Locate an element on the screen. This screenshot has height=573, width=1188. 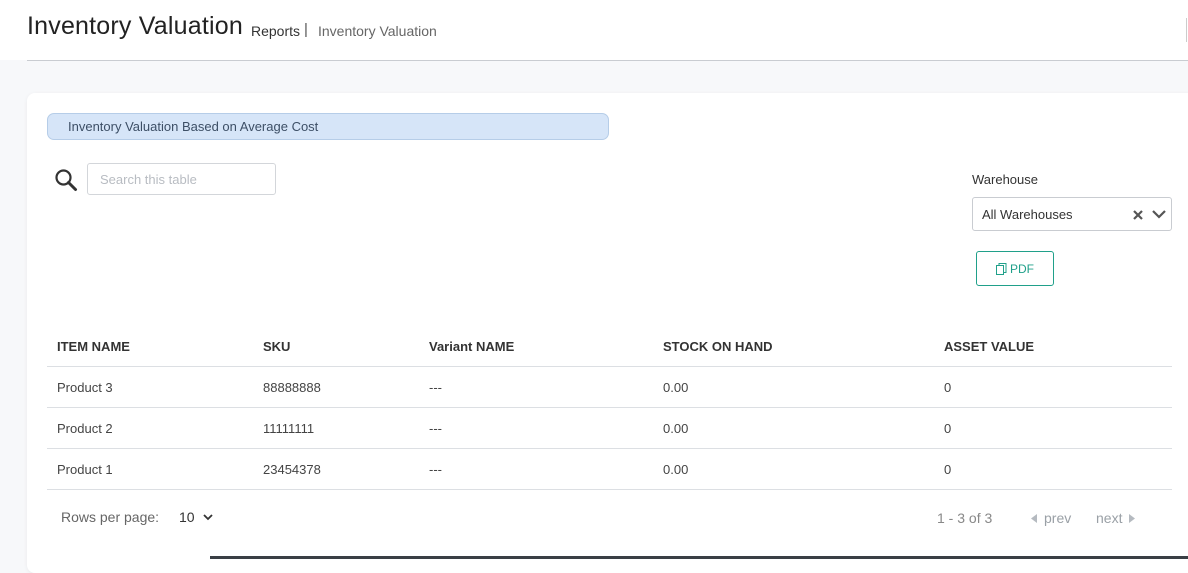
table-row: Product 3 88888888 --- 0.00 0 is located at coordinates (609, 387).